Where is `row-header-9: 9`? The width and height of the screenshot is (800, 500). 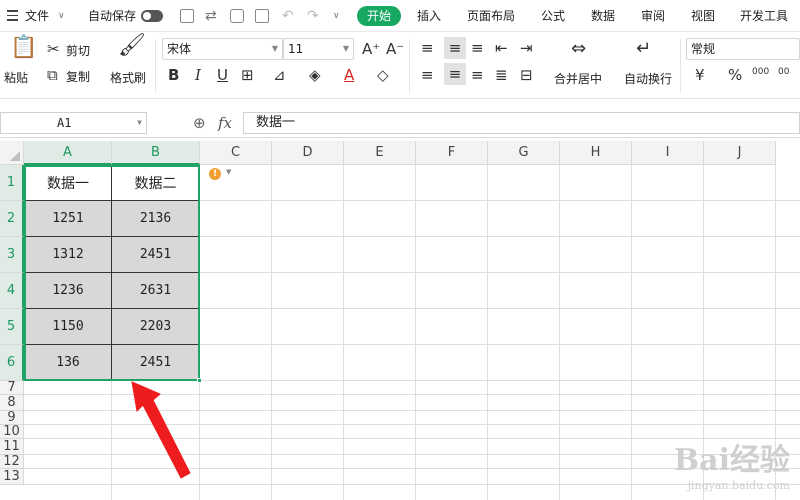
row-header-9: 9 is located at coordinates (12, 418).